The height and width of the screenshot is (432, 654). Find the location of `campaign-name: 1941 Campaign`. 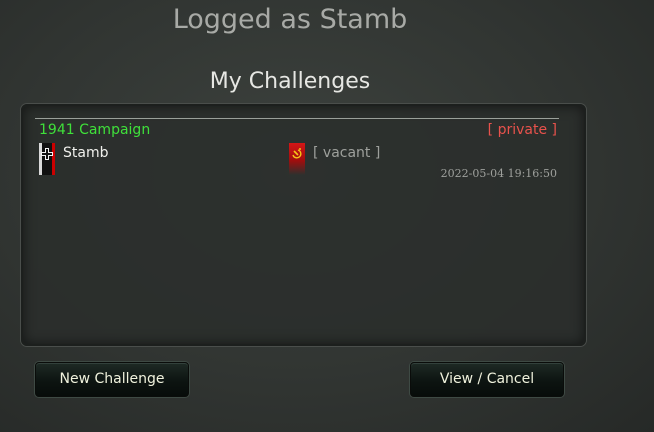

campaign-name: 1941 Campaign is located at coordinates (95, 130).